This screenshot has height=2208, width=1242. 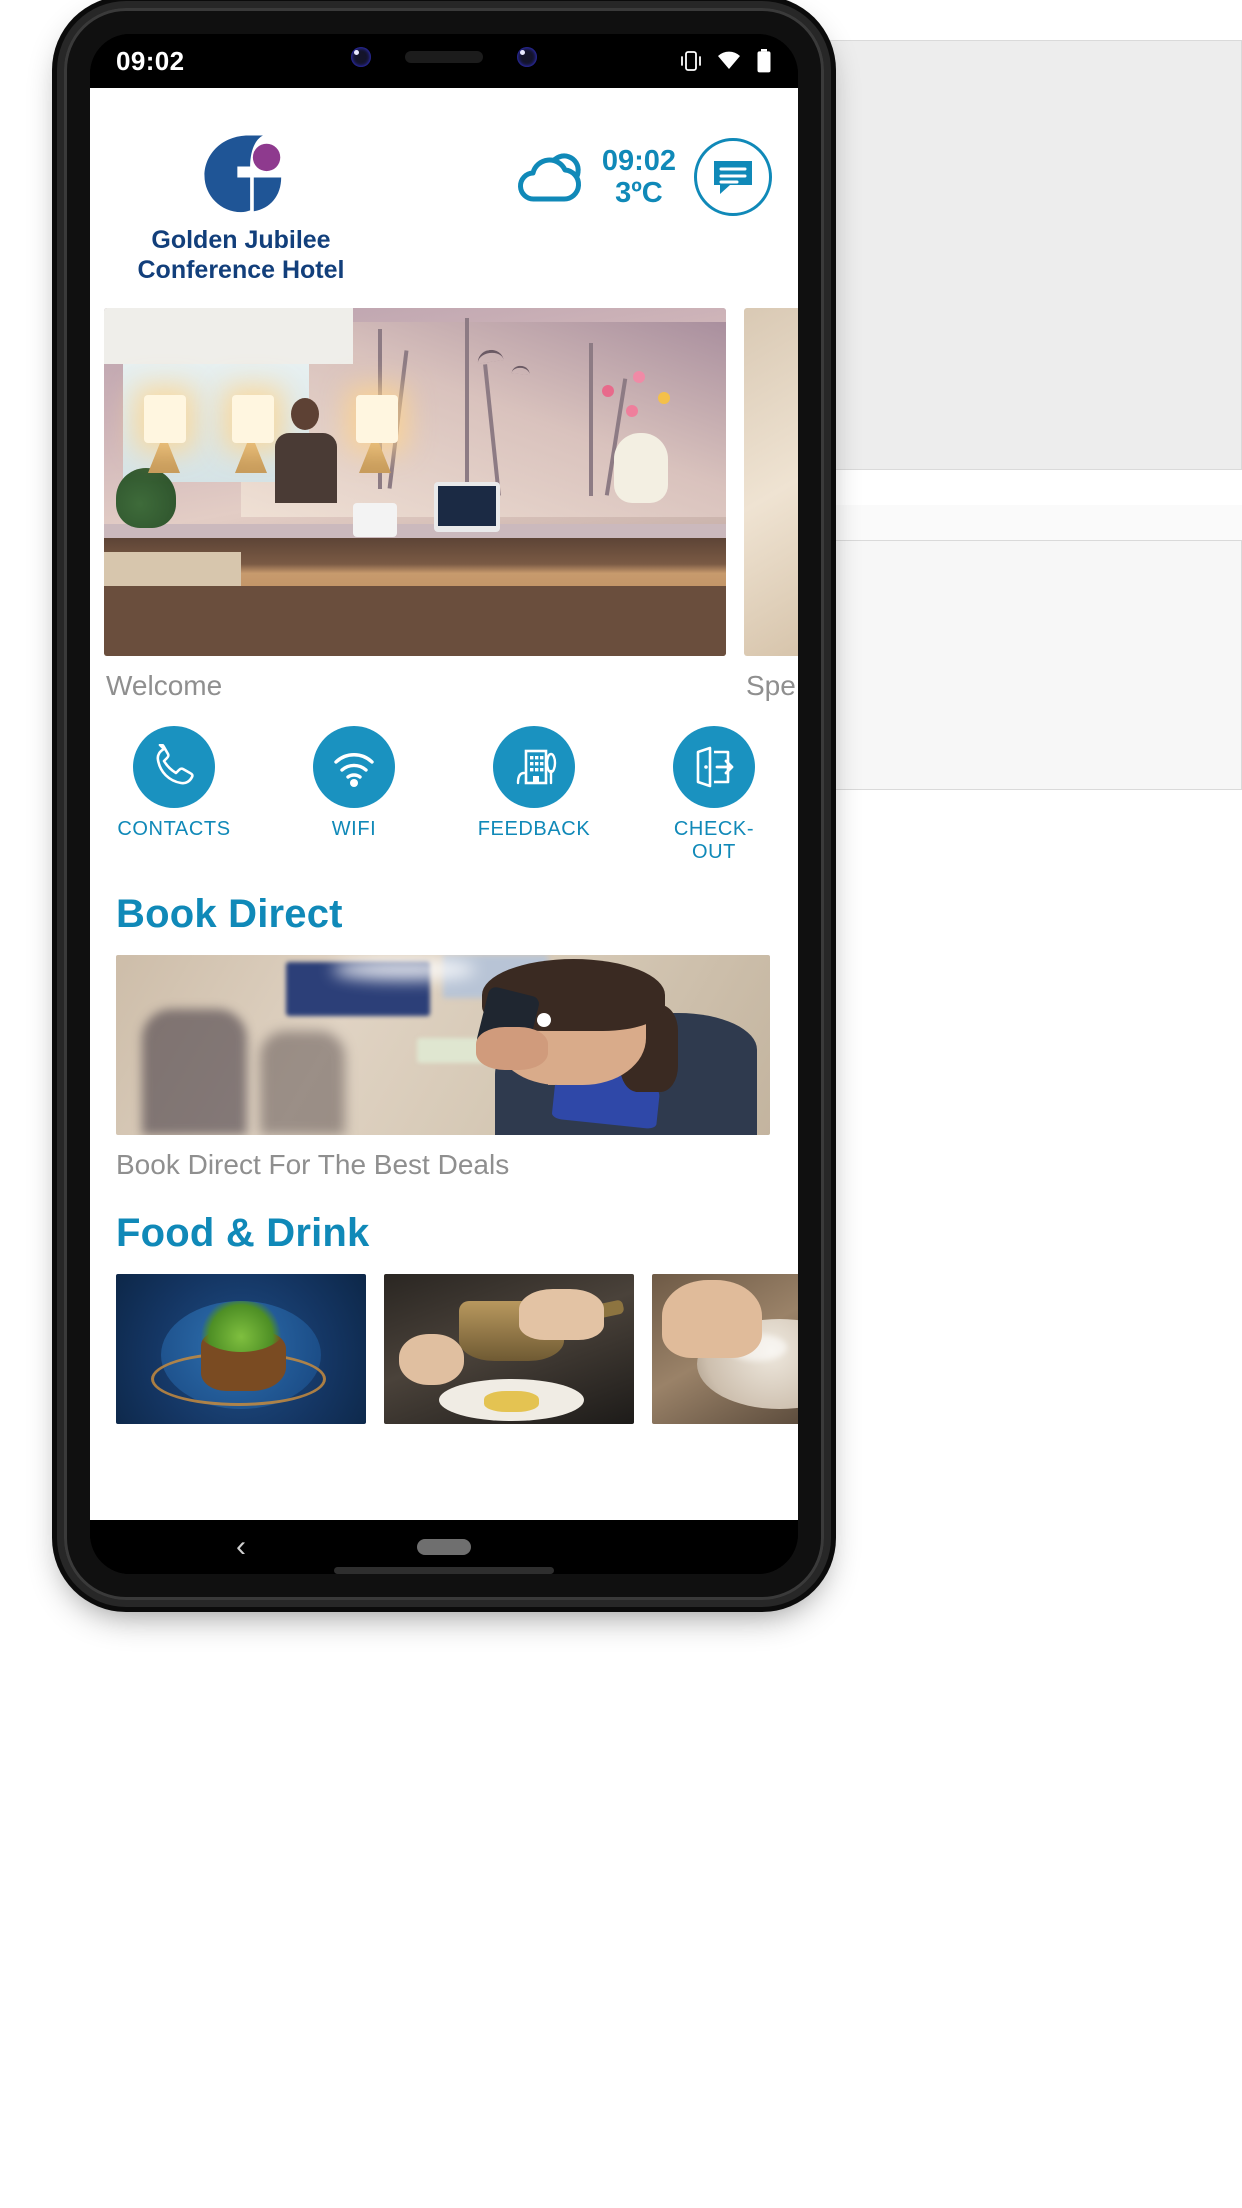 What do you see at coordinates (771, 482) in the screenshot?
I see `special-offer-photo` at bounding box center [771, 482].